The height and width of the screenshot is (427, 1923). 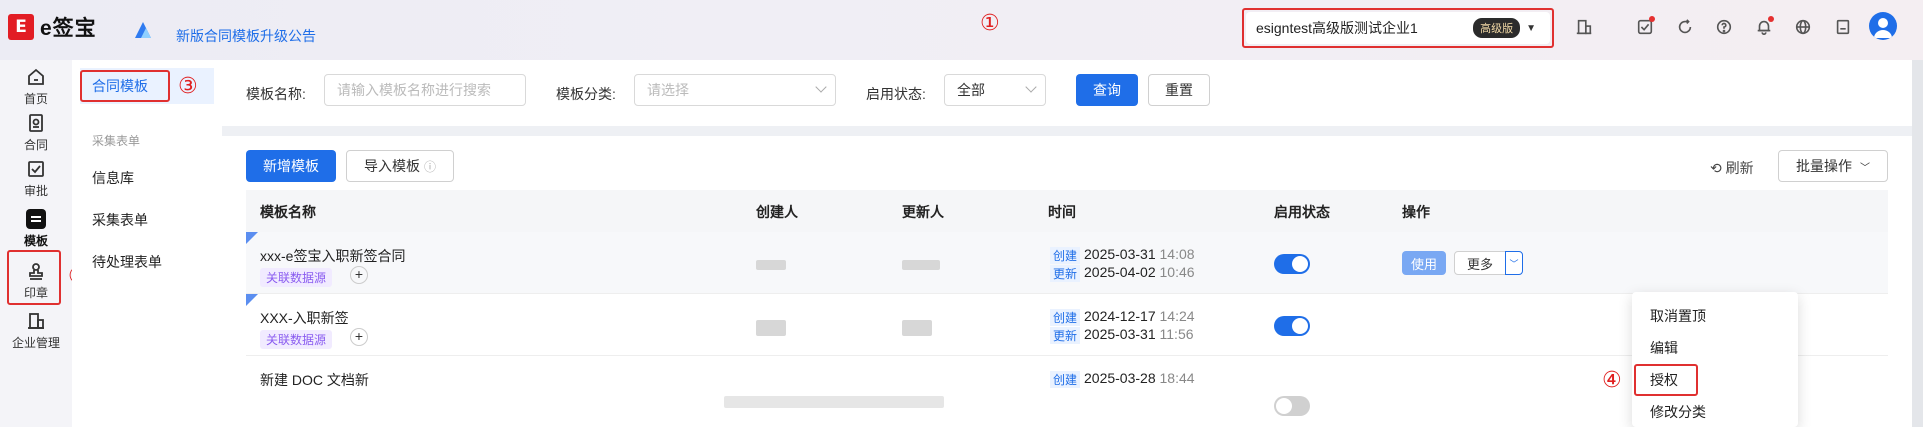 I want to click on name-filter-label: 模板名称:, so click(x=276, y=94).